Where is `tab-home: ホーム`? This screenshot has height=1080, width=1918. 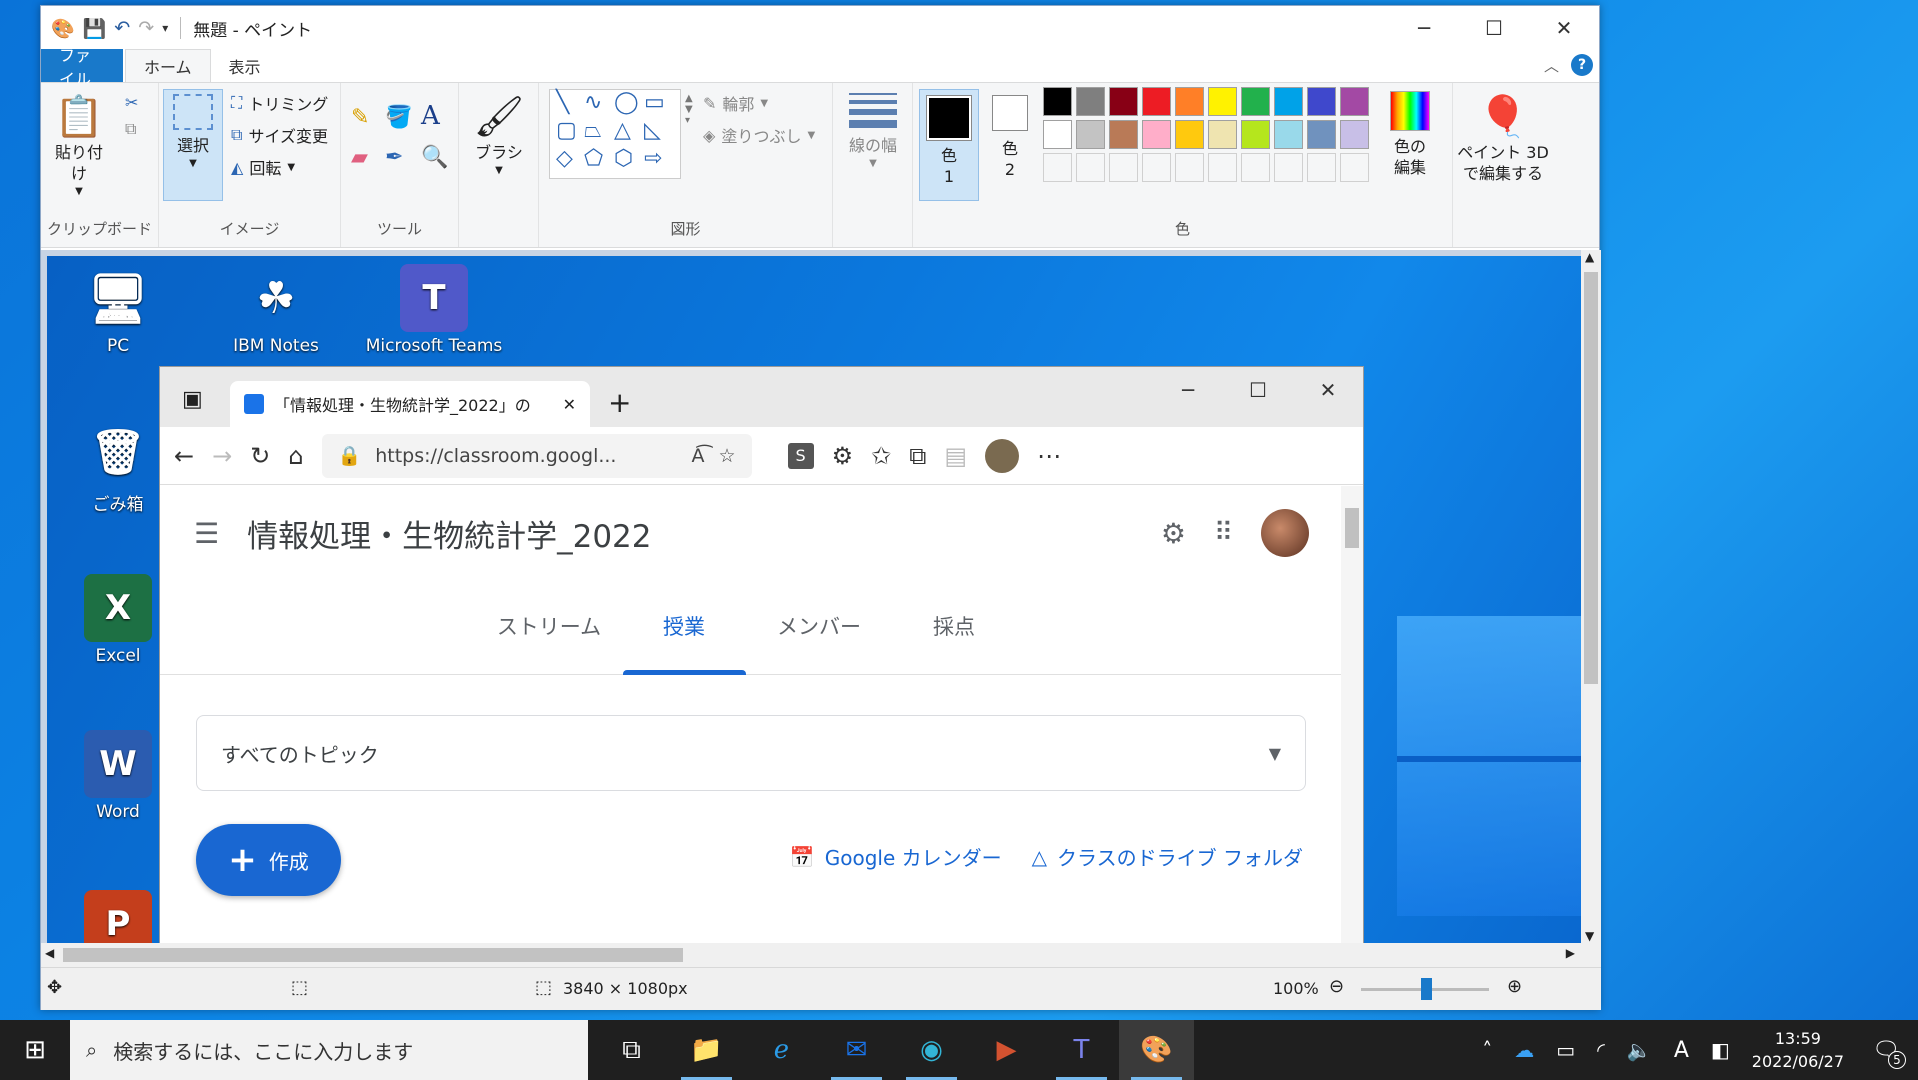 tab-home: ホーム is located at coordinates (168, 65).